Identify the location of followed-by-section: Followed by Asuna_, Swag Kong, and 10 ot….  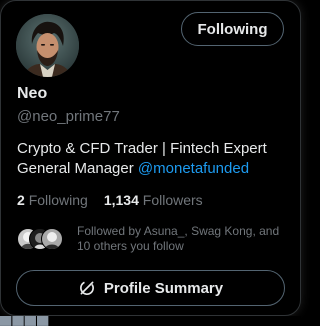
(152, 242).